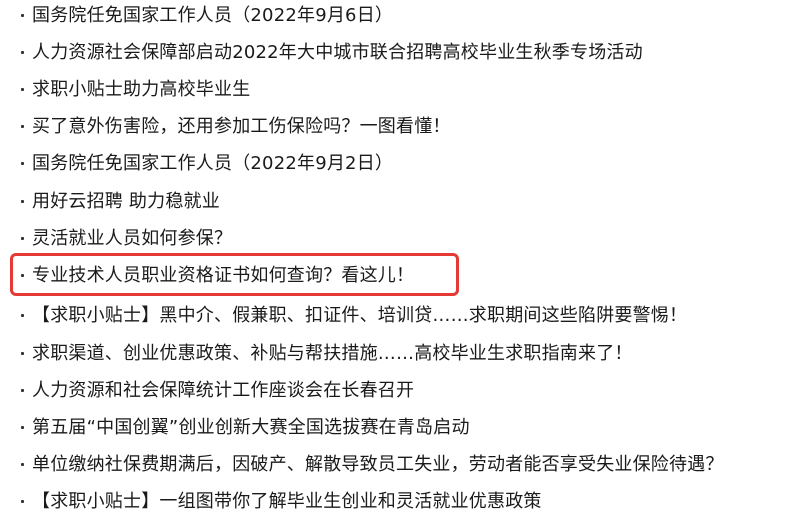 The height and width of the screenshot is (531, 787). Describe the element at coordinates (141, 89) in the screenshot. I see `news-link: 求职小贴士助力高校毕业生` at that location.